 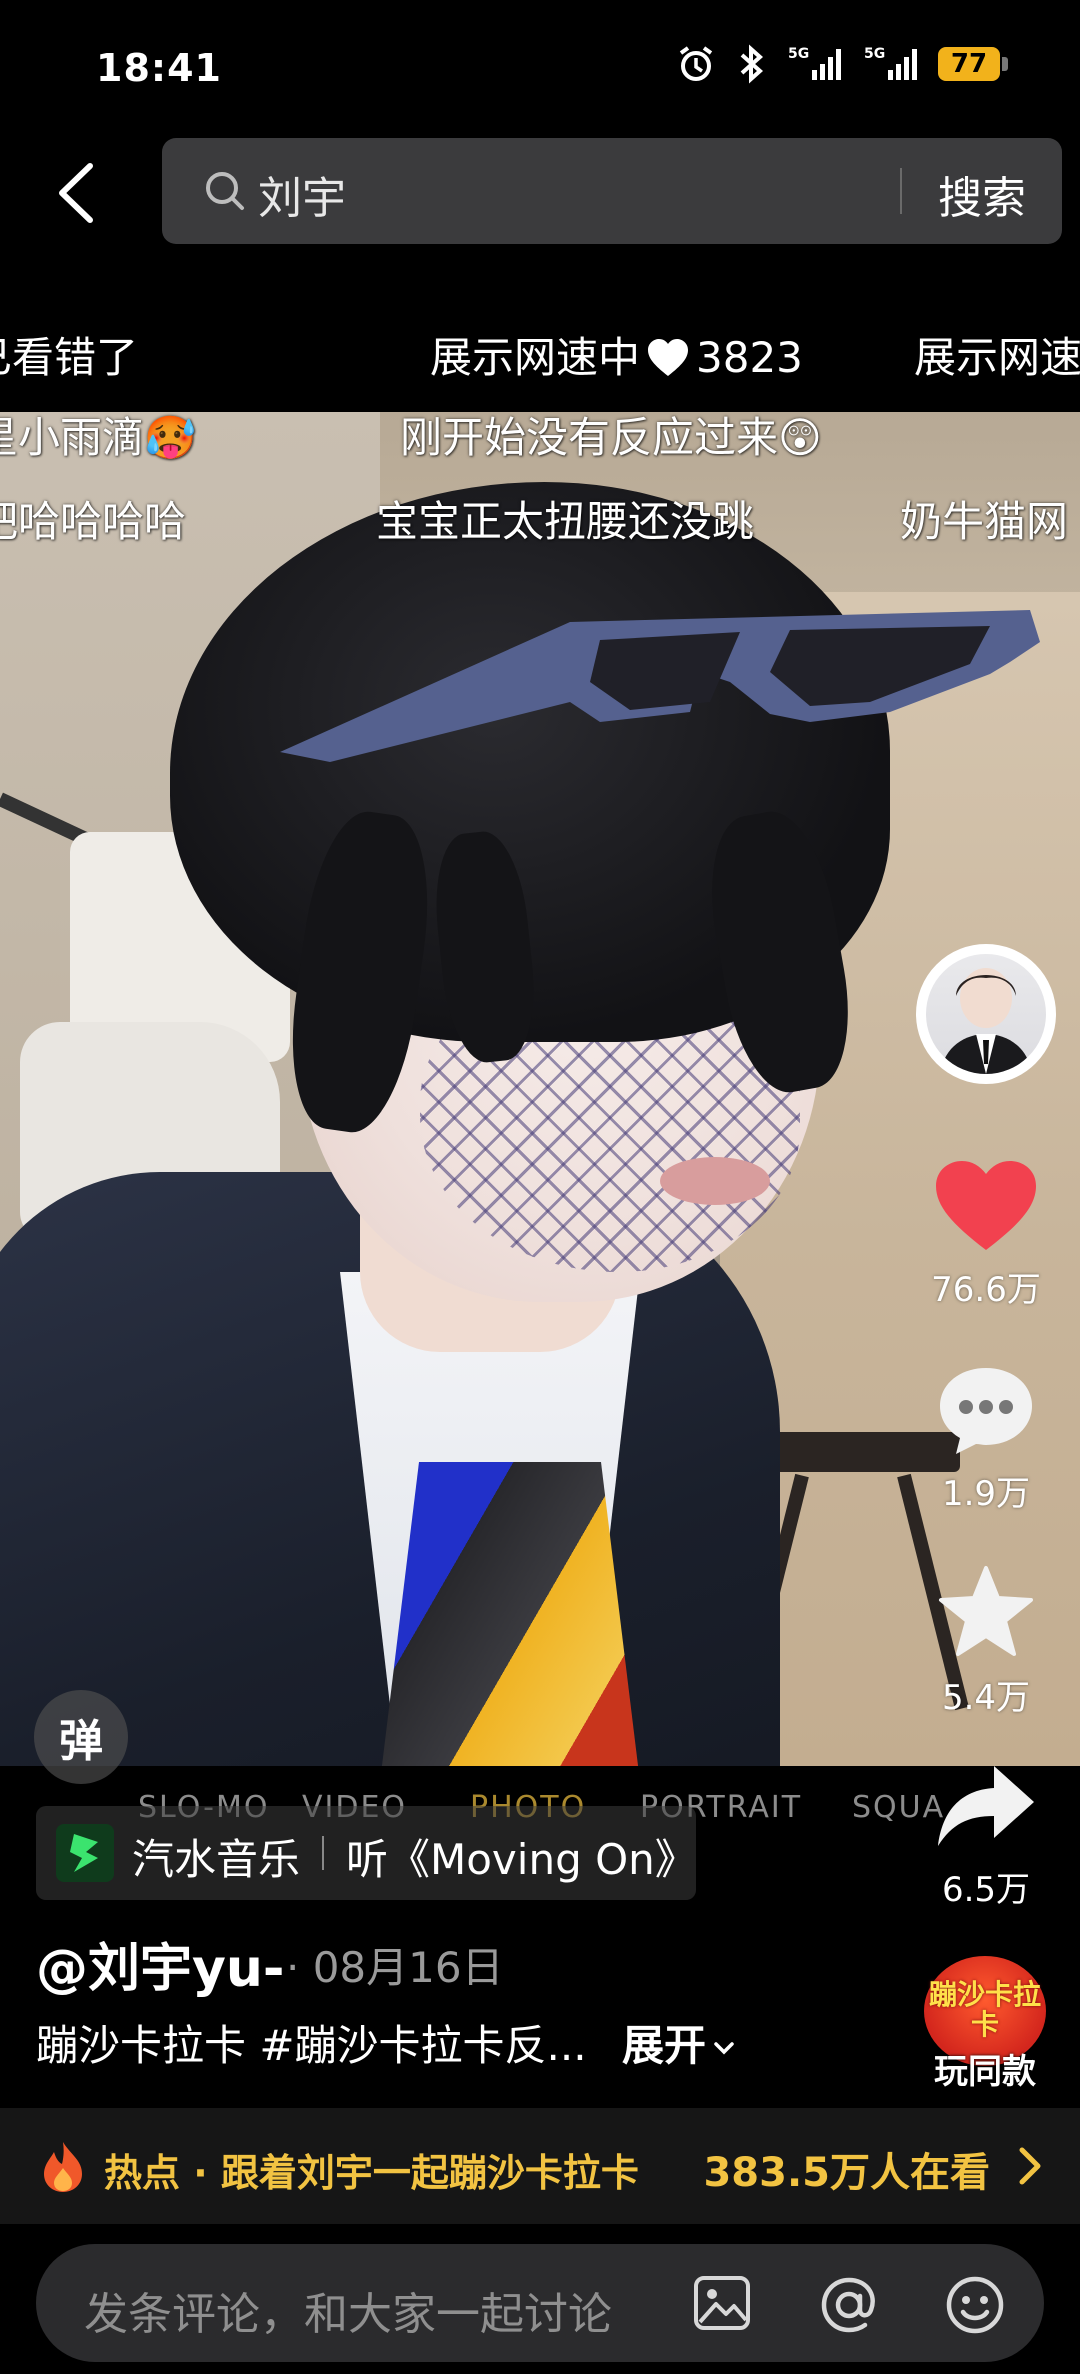 I want to click on comment-button: 1.9万, so click(x=986, y=1439).